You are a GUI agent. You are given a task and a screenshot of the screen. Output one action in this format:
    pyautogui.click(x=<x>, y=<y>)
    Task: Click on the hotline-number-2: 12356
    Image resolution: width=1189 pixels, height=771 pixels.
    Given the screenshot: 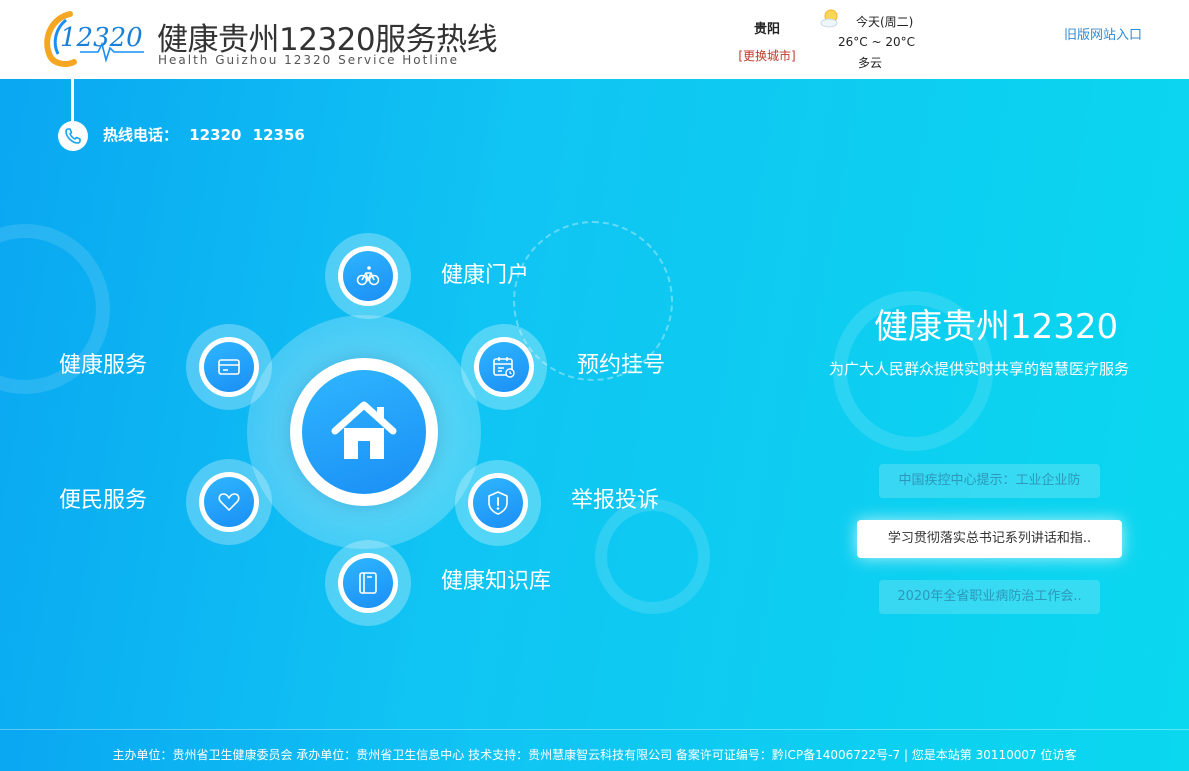 What is the action you would take?
    pyautogui.click(x=278, y=135)
    